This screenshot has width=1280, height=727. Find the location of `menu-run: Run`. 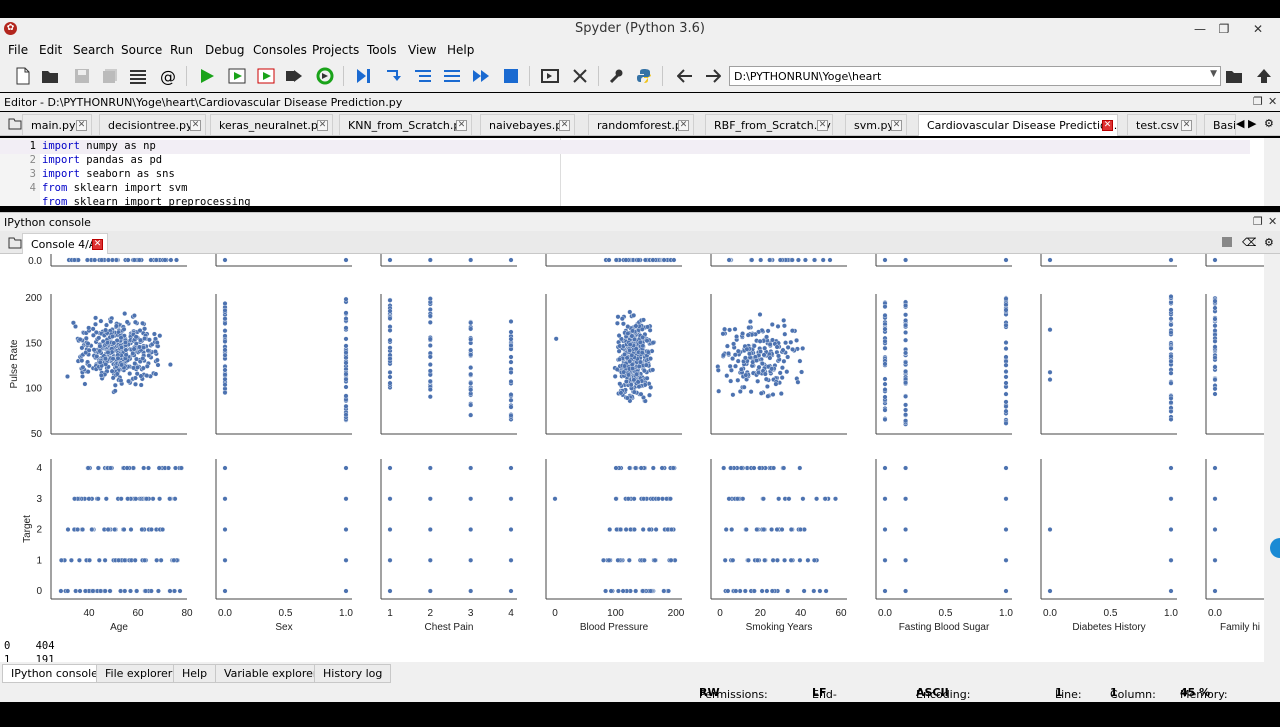

menu-run: Run is located at coordinates (181, 50).